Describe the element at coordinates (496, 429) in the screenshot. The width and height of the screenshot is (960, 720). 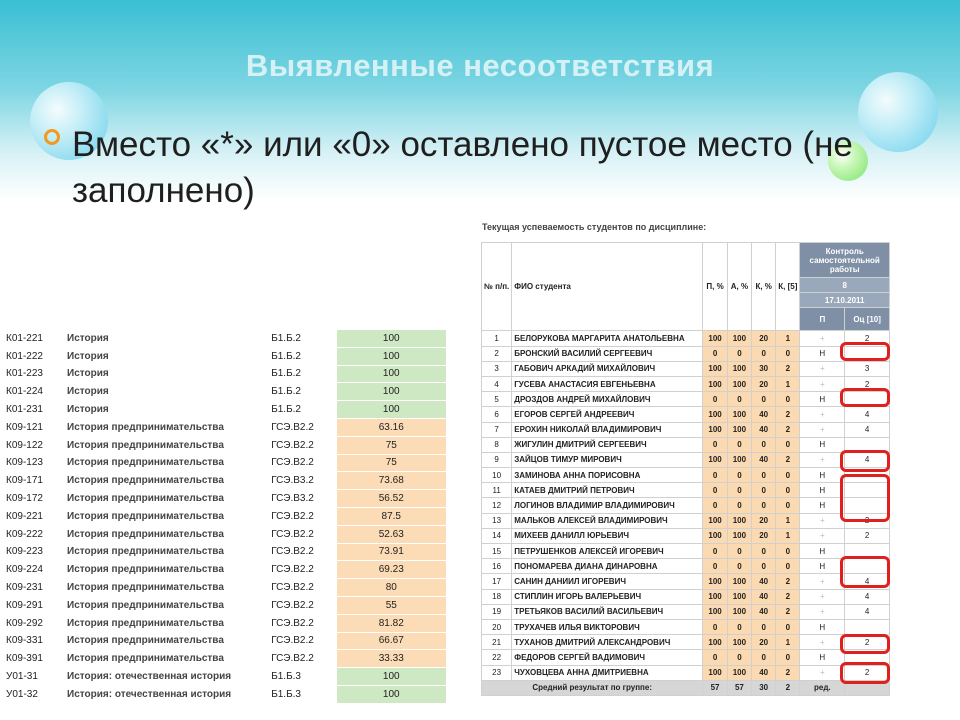
I see `row-num: 7` at that location.